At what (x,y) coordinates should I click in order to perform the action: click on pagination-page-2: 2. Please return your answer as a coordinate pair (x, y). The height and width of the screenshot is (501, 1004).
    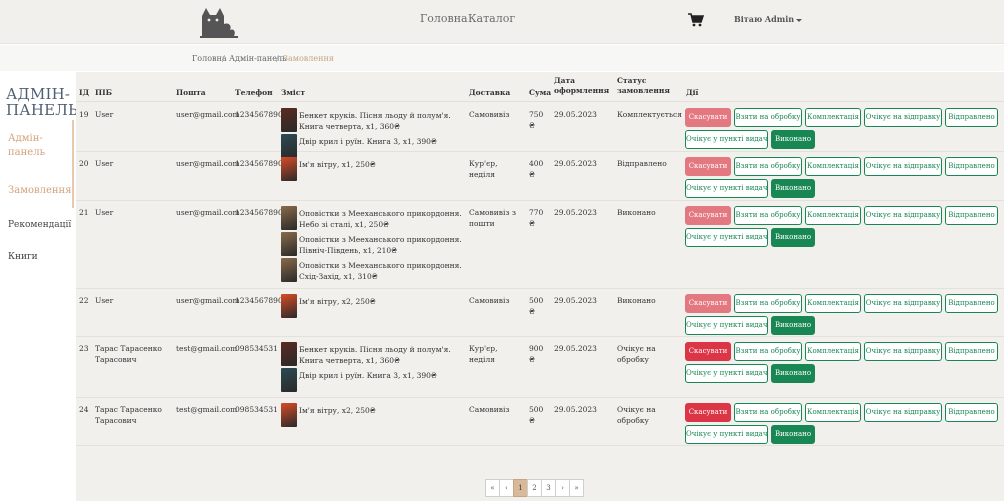
    Looking at the image, I should click on (534, 488).